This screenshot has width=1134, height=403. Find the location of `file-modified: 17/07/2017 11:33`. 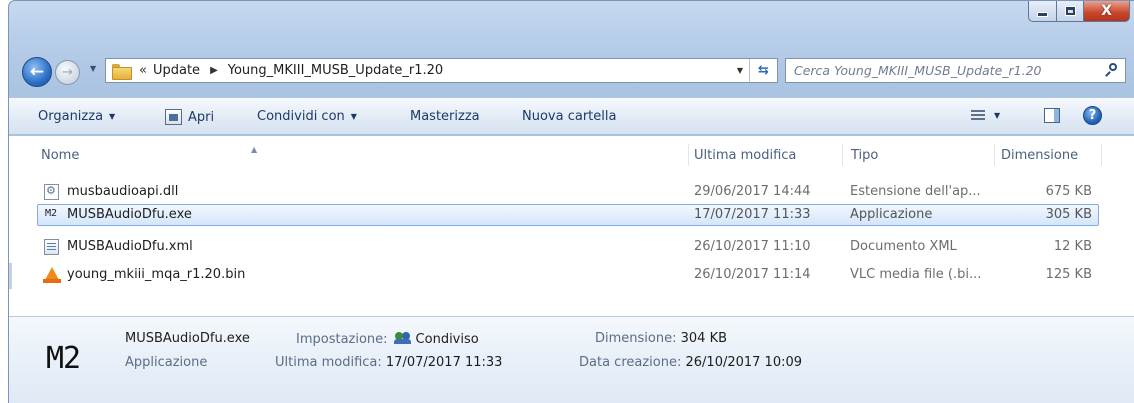

file-modified: 17/07/2017 11:33 is located at coordinates (752, 214).